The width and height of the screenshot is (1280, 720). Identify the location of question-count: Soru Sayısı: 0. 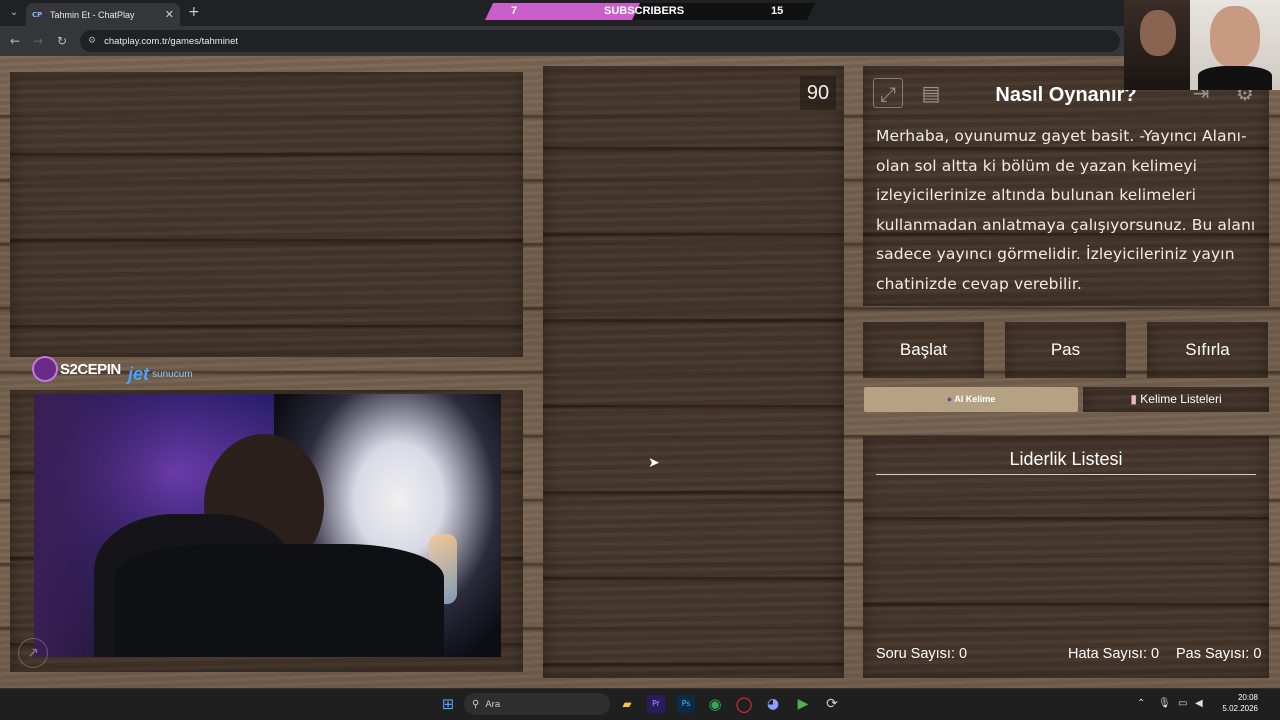
(922, 654).